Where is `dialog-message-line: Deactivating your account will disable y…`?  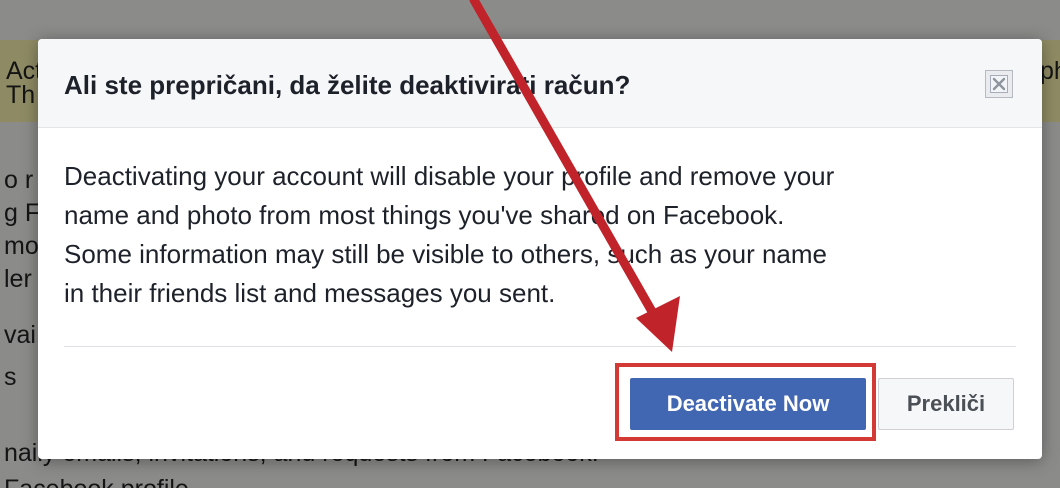 dialog-message-line: Deactivating your account will disable y… is located at coordinates (449, 176).